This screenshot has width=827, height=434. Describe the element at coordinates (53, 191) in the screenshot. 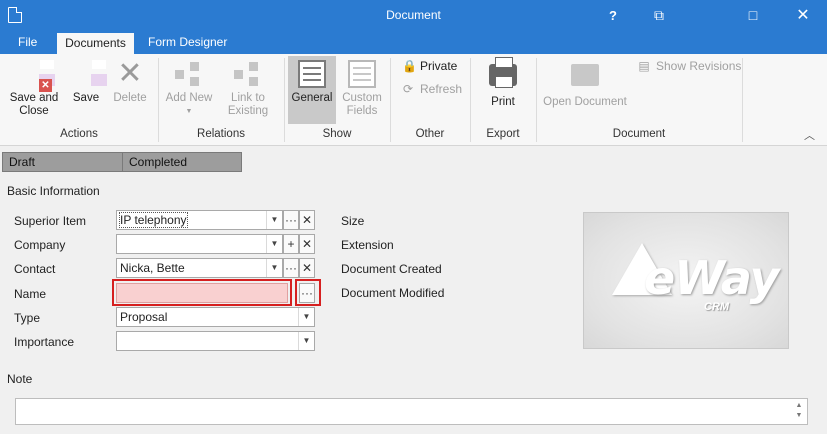

I see `section-basic-information: Basic Information` at that location.